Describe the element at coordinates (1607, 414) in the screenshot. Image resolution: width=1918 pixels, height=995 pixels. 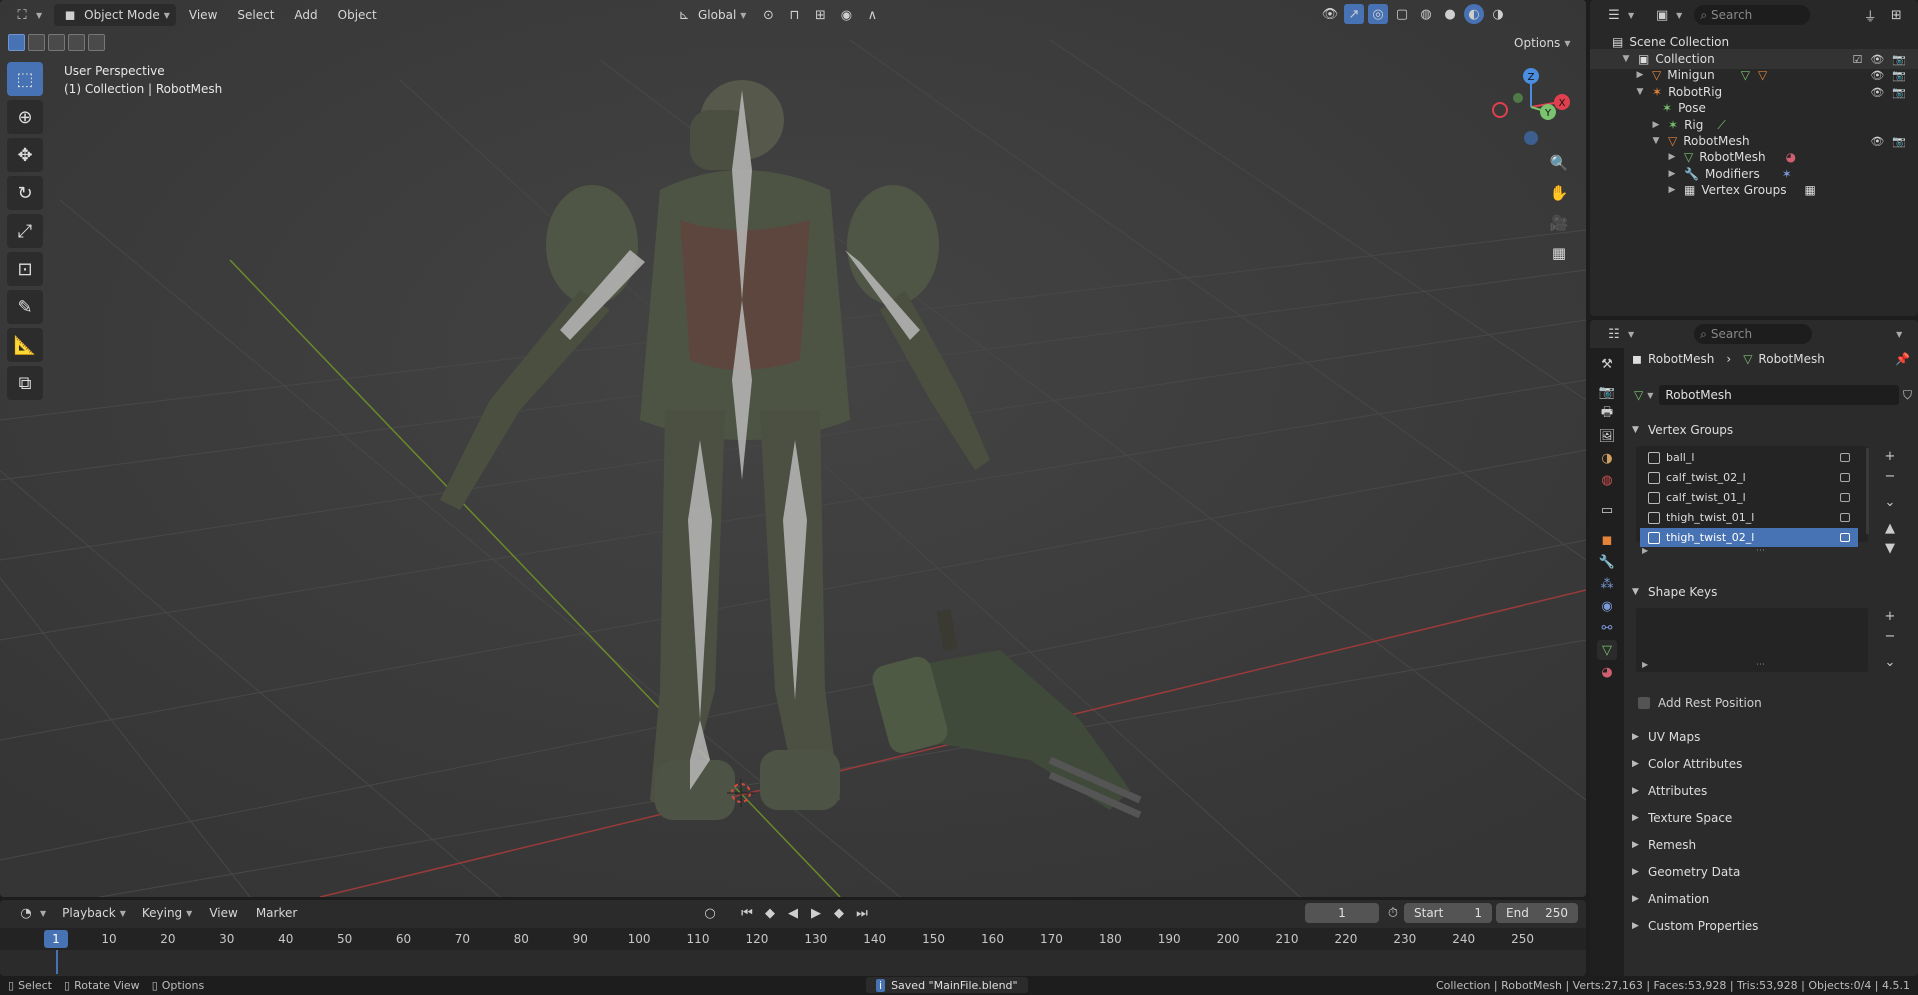
I see `output-tab-icon: 🖶` at that location.